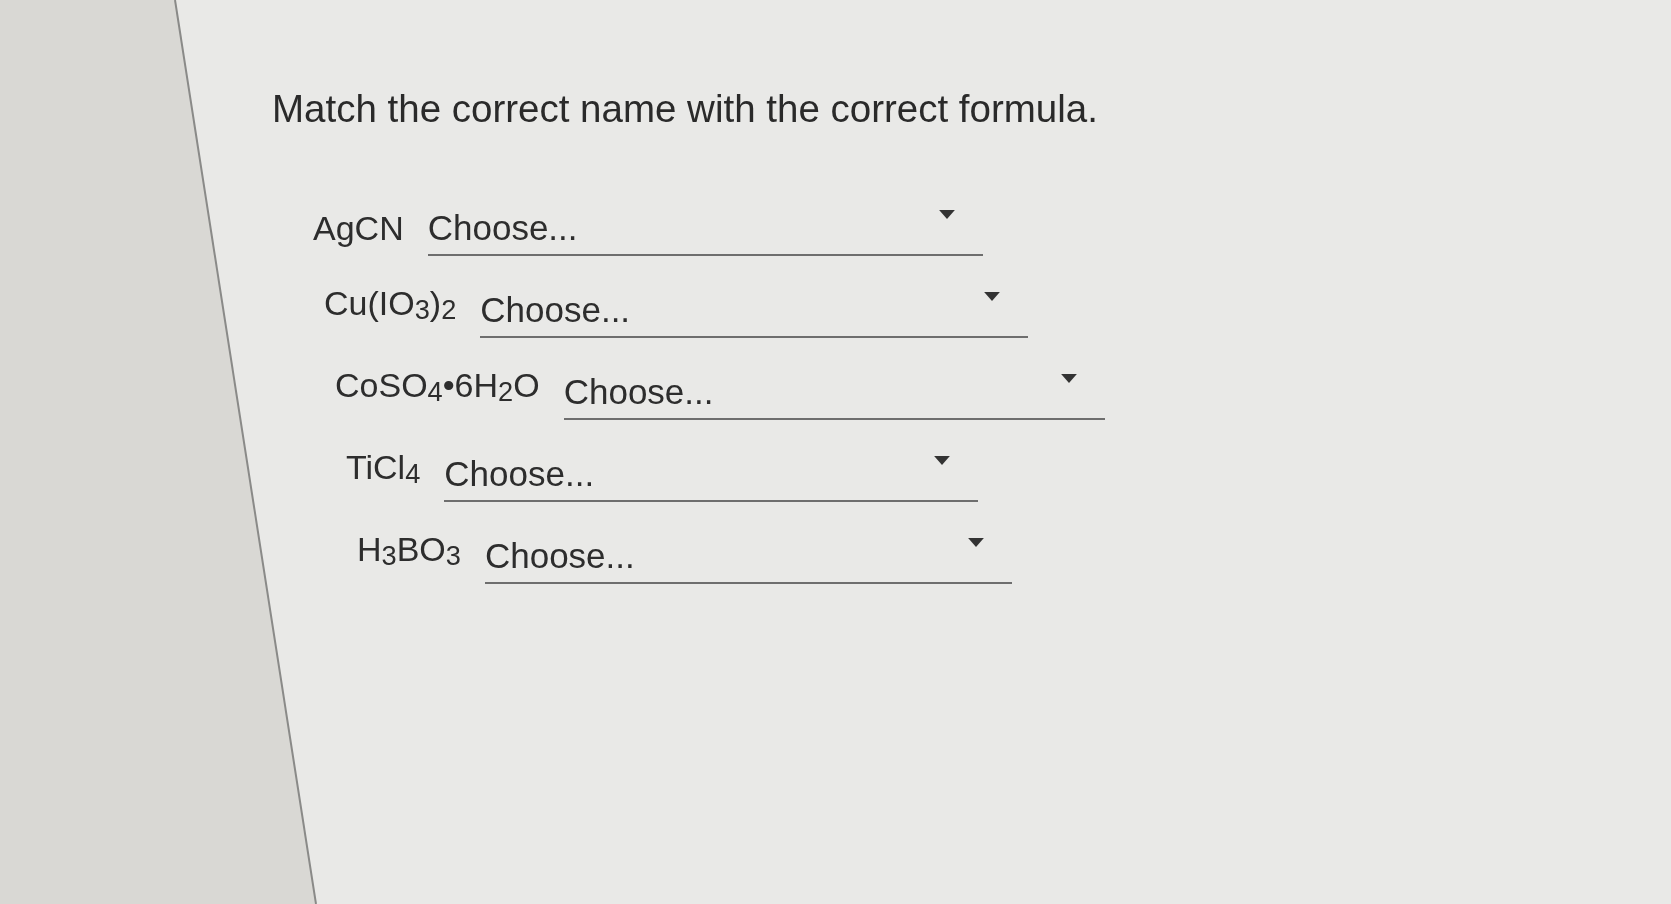 This screenshot has width=1671, height=904. Describe the element at coordinates (437, 387) in the screenshot. I see `formula-label: CoSO$_{4}$•6H$_{2}$O` at that location.